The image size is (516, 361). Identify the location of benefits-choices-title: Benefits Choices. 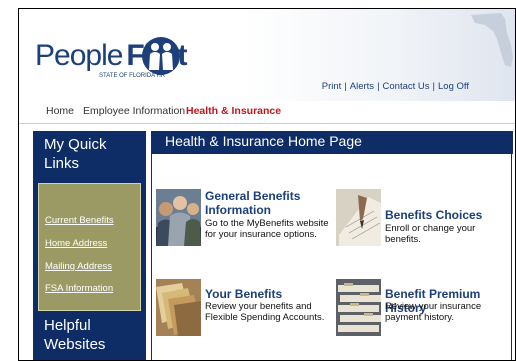
(433, 215).